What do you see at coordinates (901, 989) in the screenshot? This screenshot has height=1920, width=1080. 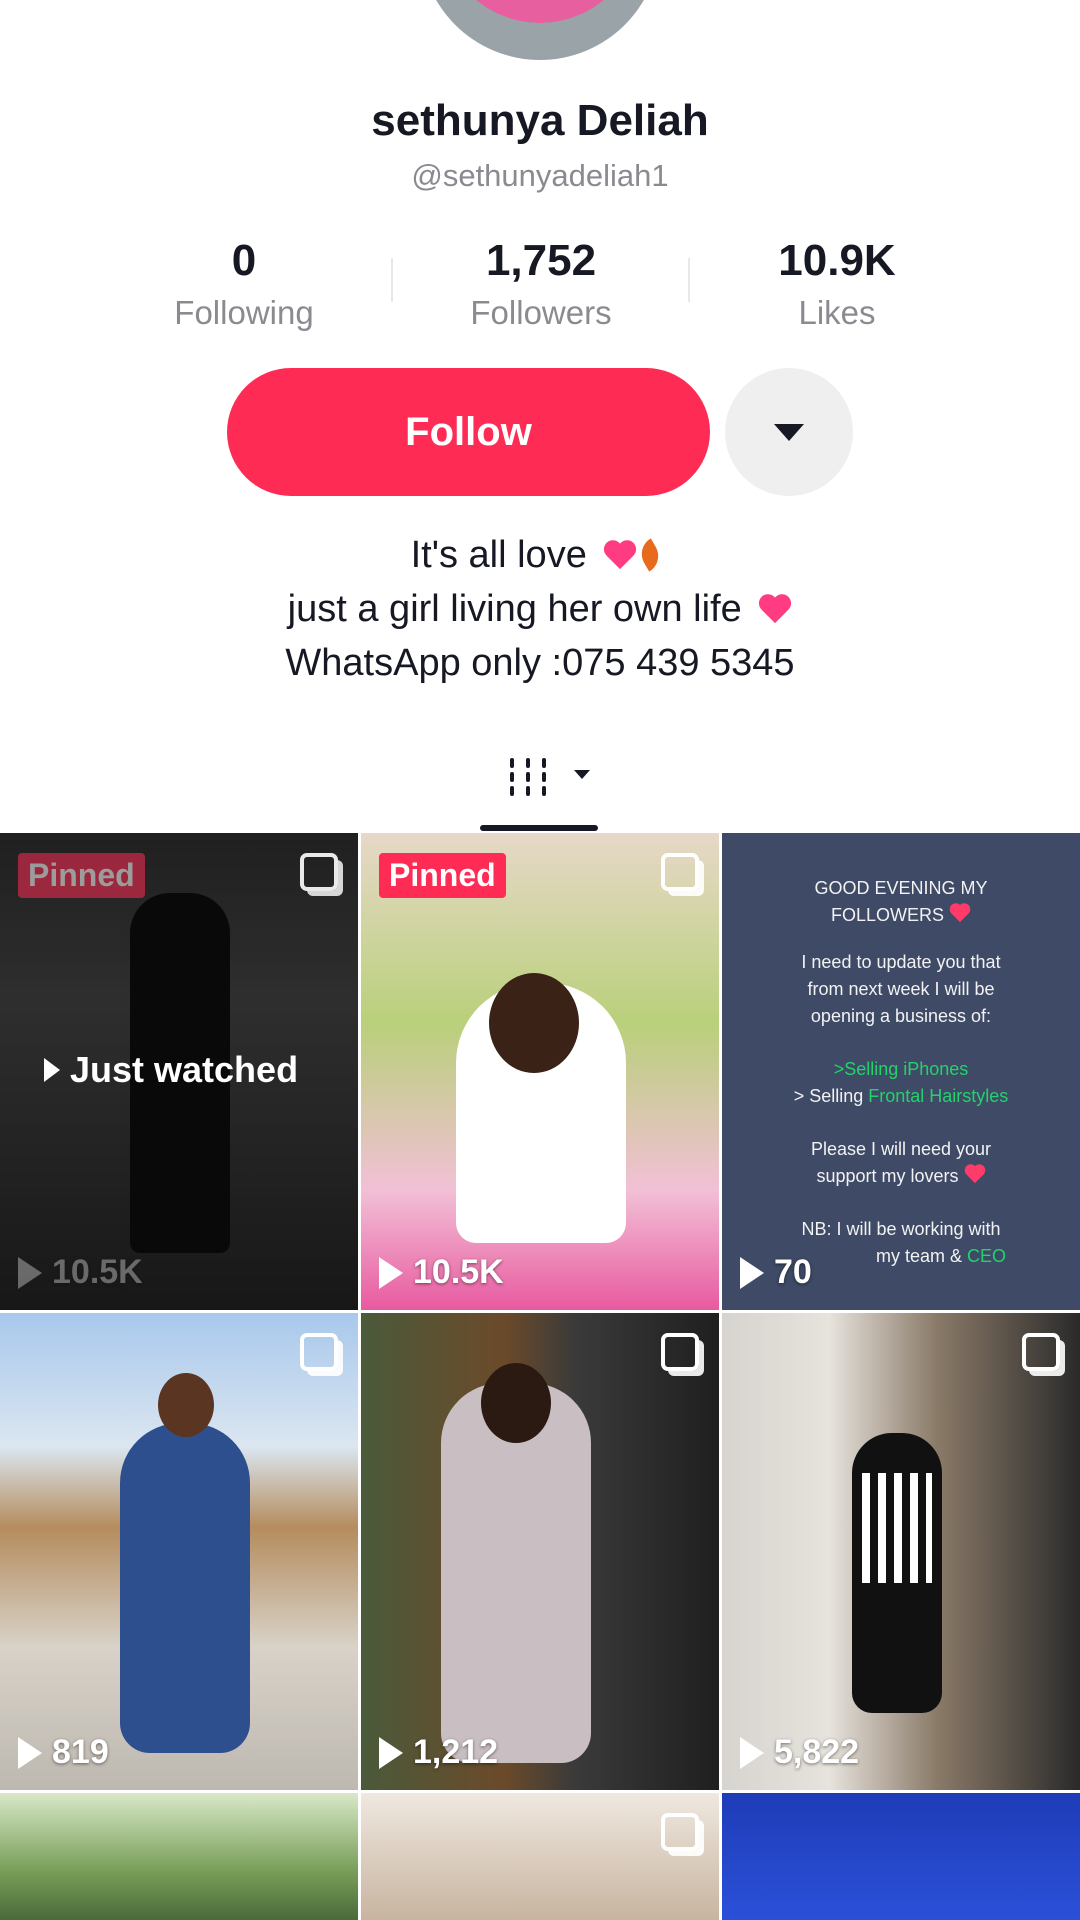 I see `post-text: from next week I will be` at bounding box center [901, 989].